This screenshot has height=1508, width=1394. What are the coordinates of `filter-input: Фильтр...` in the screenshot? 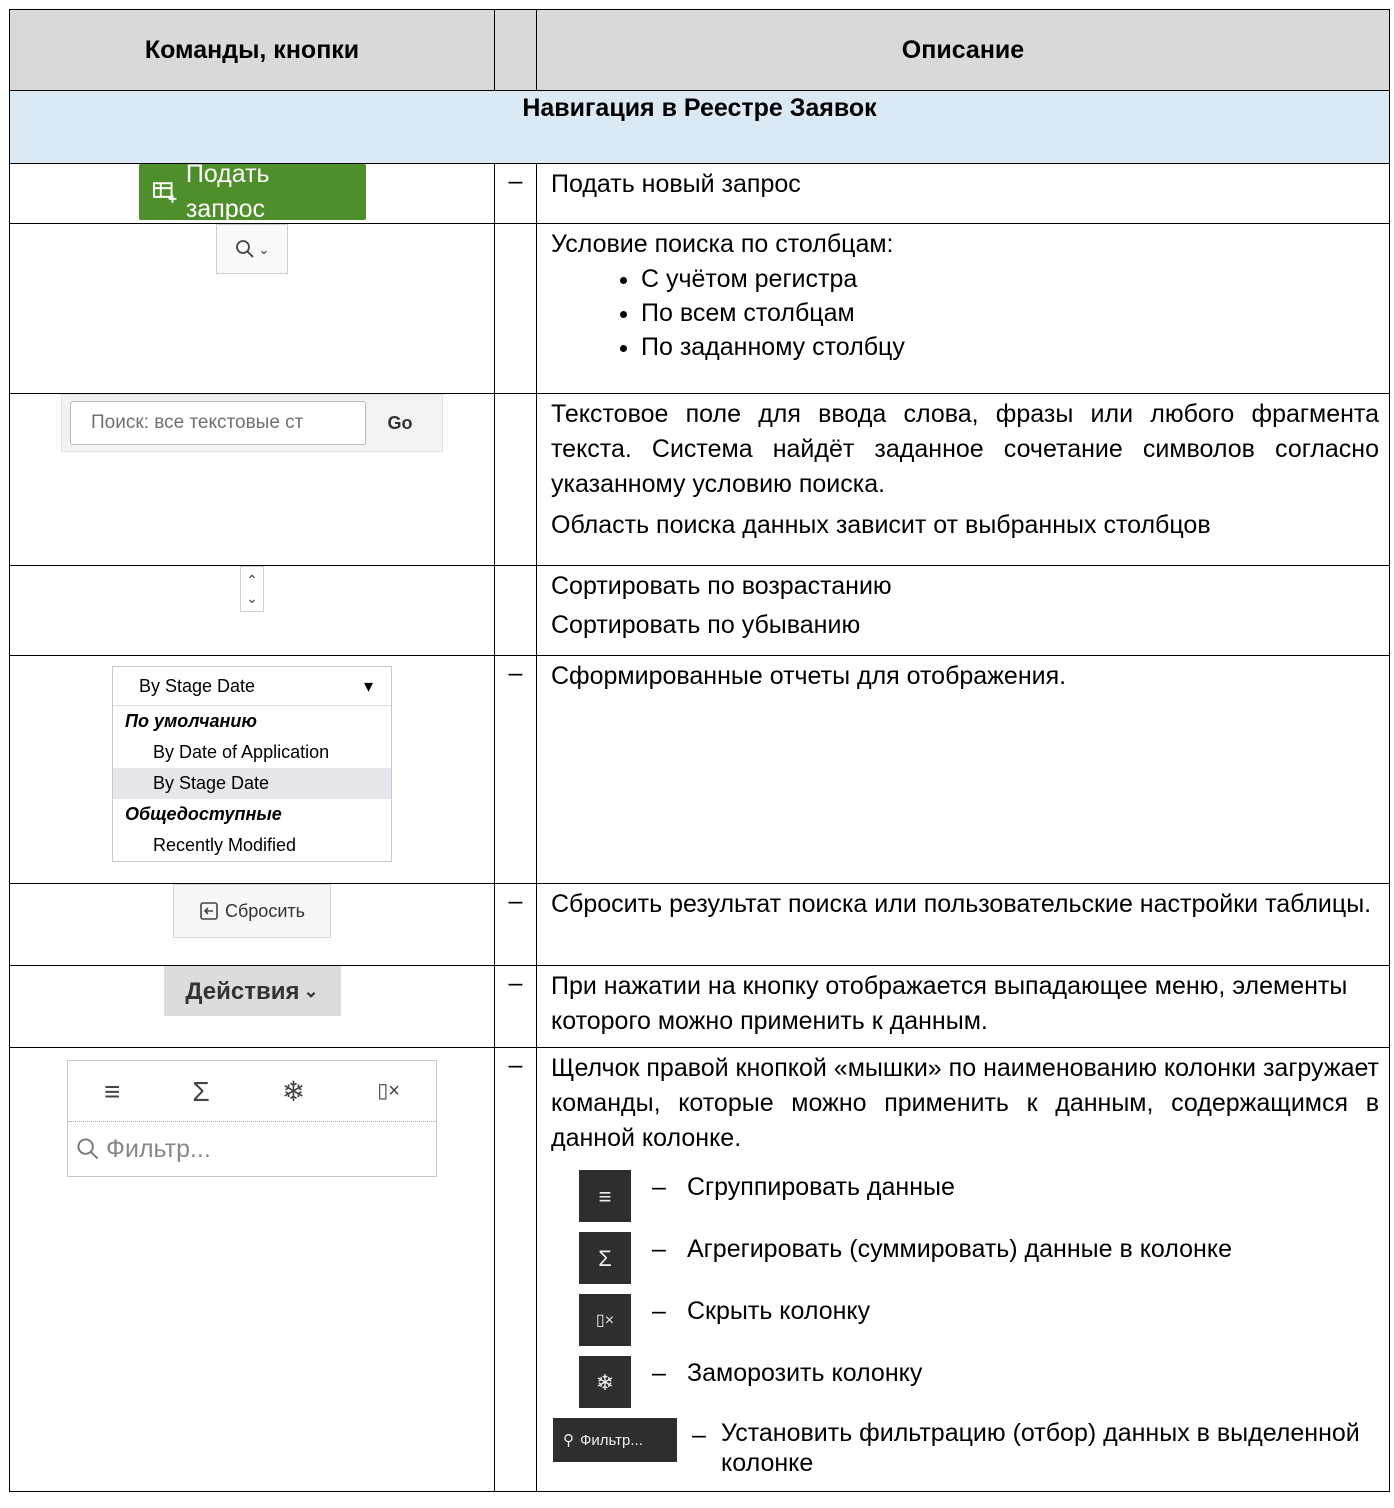 It's located at (158, 1149).